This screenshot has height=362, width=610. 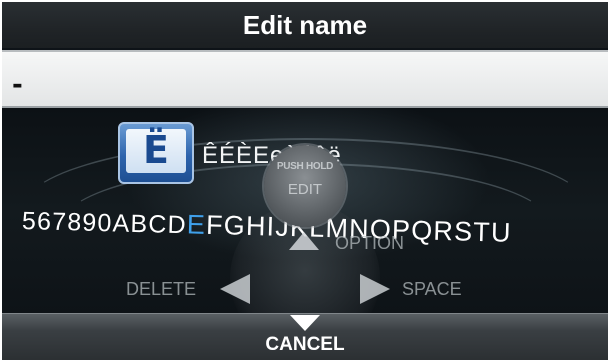 What do you see at coordinates (304, 241) in the screenshot?
I see `up-arrow-icon` at bounding box center [304, 241].